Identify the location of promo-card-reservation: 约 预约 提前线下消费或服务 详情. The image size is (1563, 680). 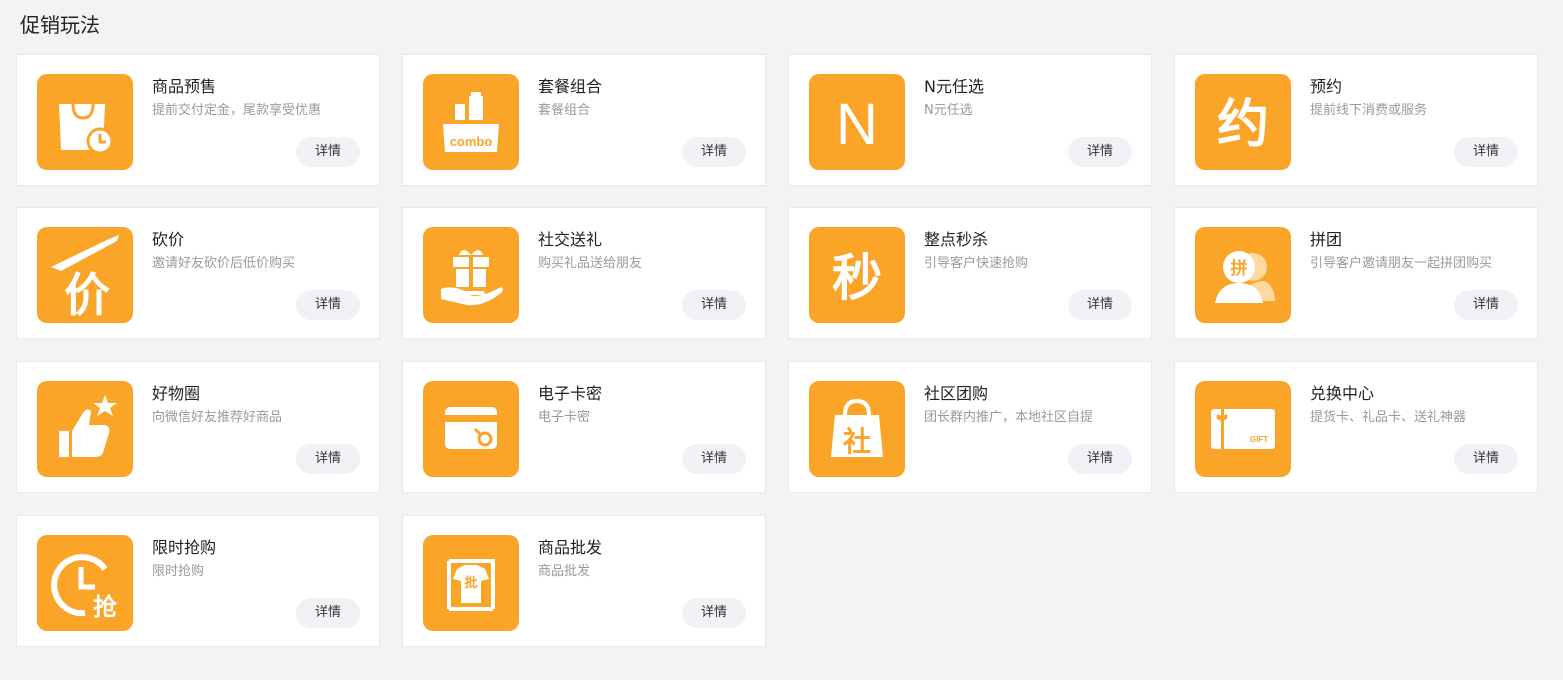
(1356, 120).